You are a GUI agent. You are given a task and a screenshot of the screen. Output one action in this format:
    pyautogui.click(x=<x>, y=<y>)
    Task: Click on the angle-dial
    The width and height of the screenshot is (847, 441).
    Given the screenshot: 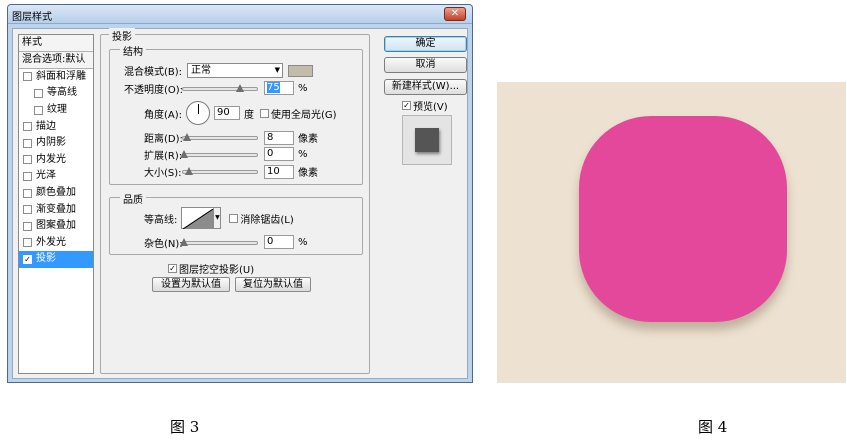 What is the action you would take?
    pyautogui.click(x=198, y=113)
    